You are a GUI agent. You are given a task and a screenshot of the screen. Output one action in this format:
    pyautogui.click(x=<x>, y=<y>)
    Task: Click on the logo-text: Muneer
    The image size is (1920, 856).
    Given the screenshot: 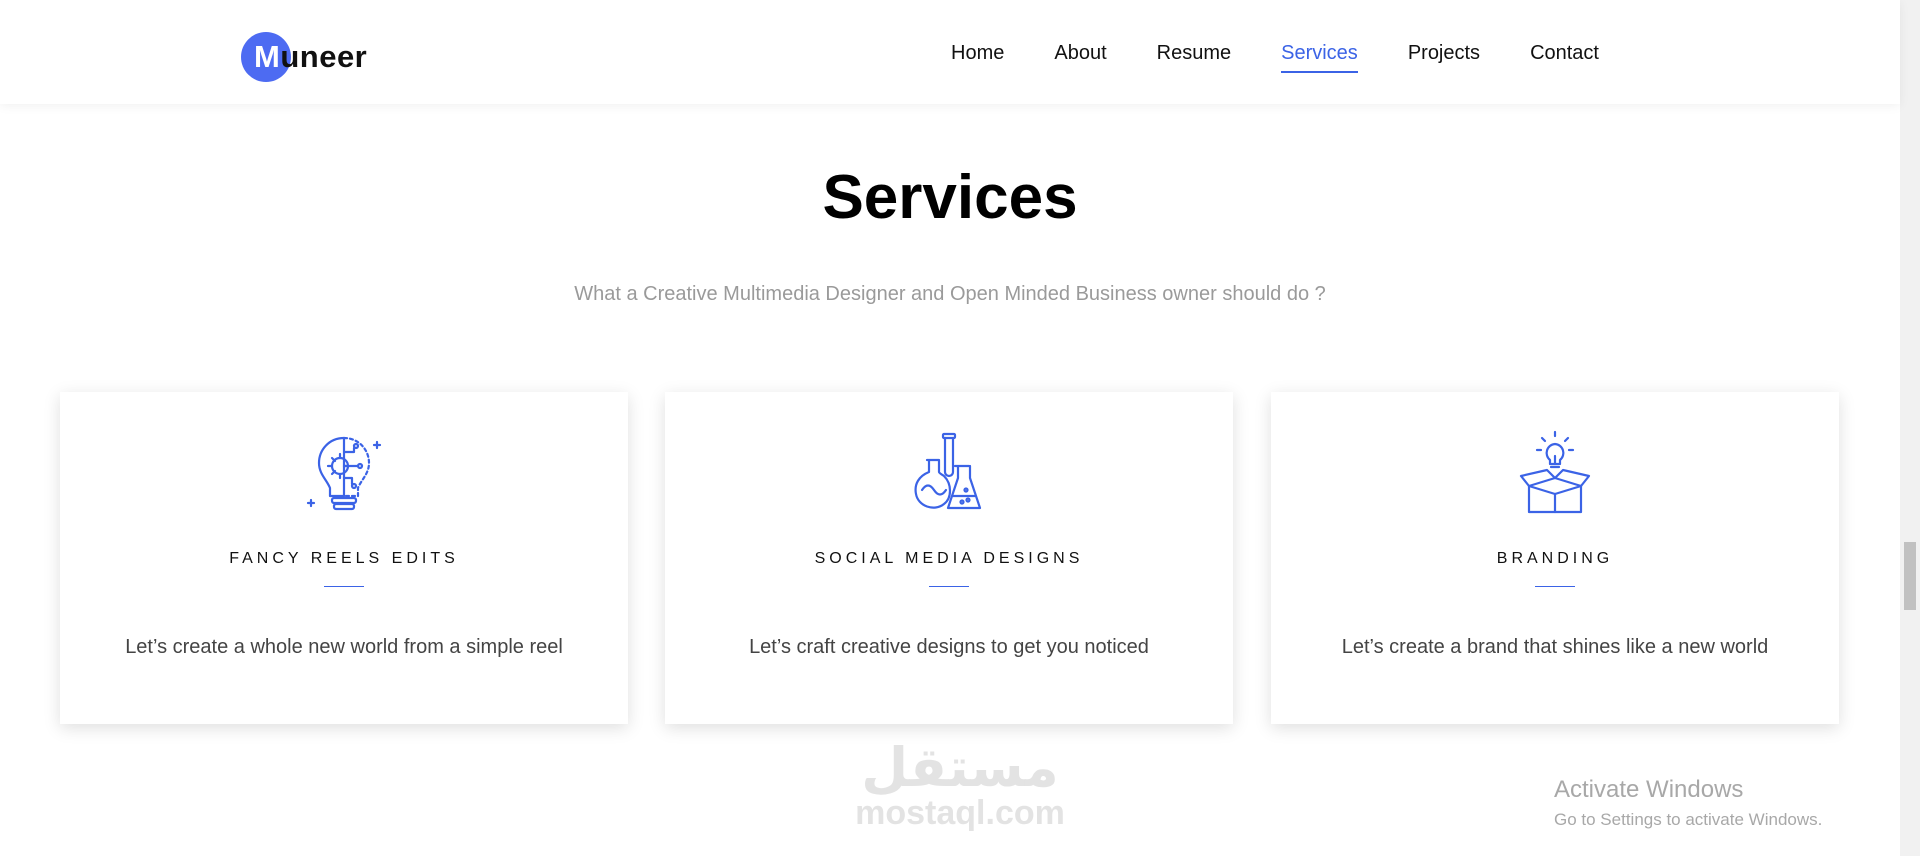 What is the action you would take?
    pyautogui.click(x=311, y=56)
    